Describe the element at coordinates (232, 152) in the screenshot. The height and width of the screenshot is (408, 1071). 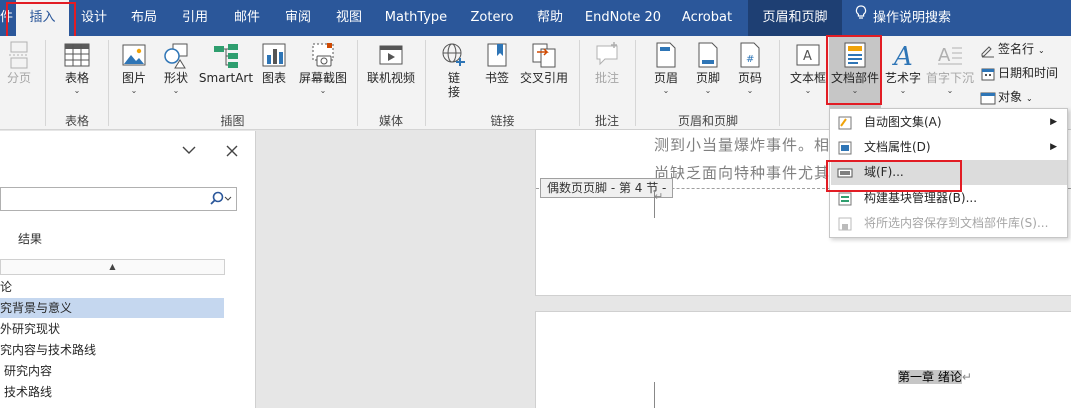
I see `close-icon` at that location.